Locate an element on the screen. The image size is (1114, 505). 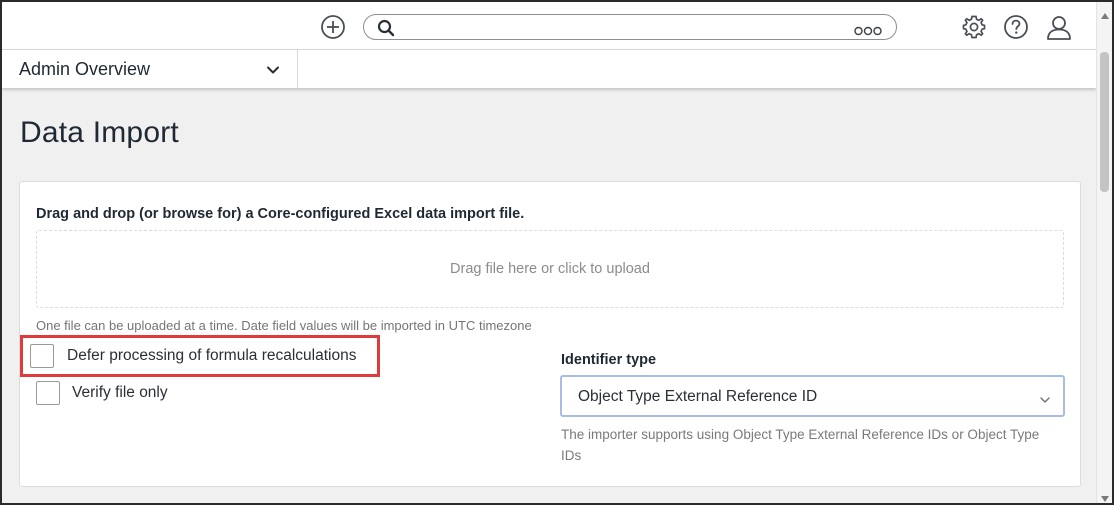
search-input is located at coordinates (622, 27).